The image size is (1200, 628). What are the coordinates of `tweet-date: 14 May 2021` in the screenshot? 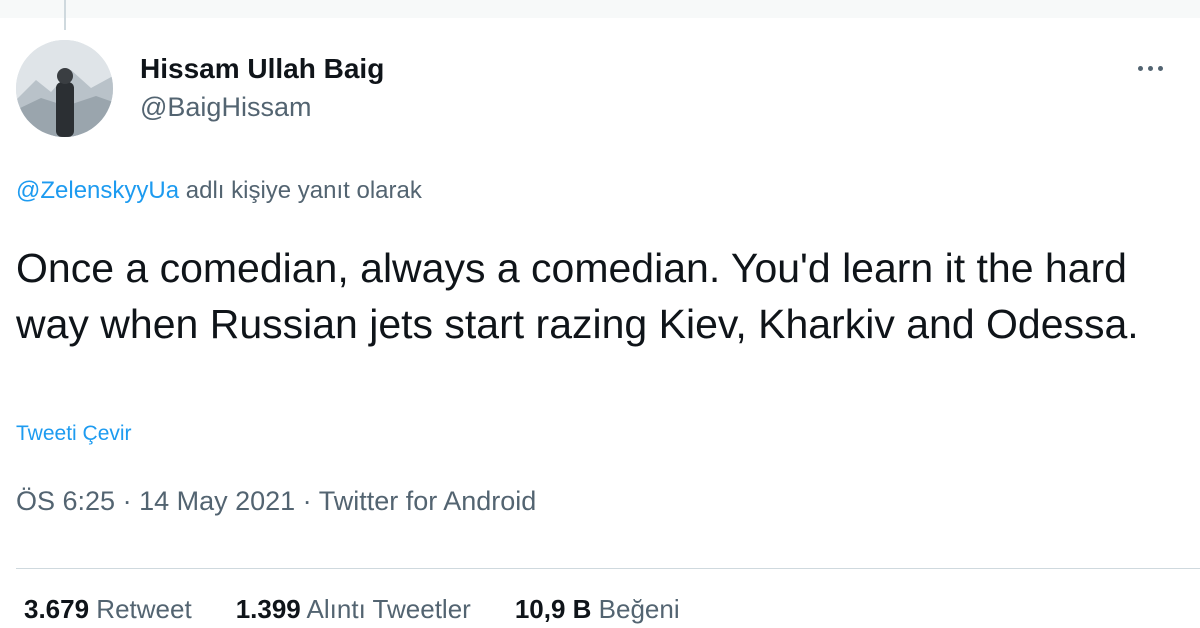 It's located at (217, 501).